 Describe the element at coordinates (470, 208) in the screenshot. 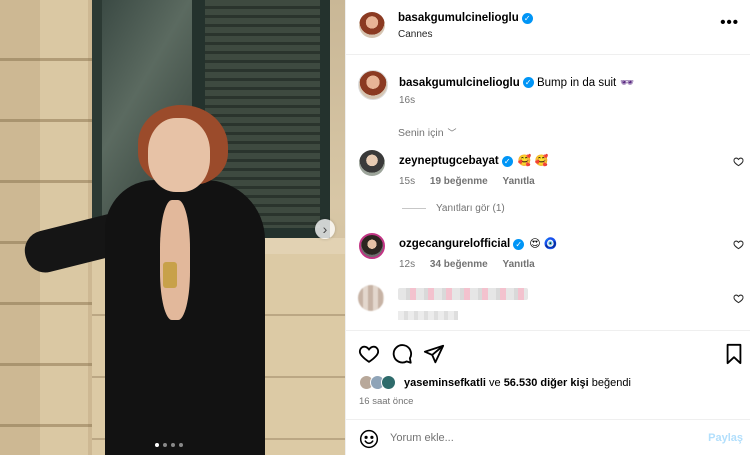

I see `view-replies-label: Yanıtları gör (1)` at that location.